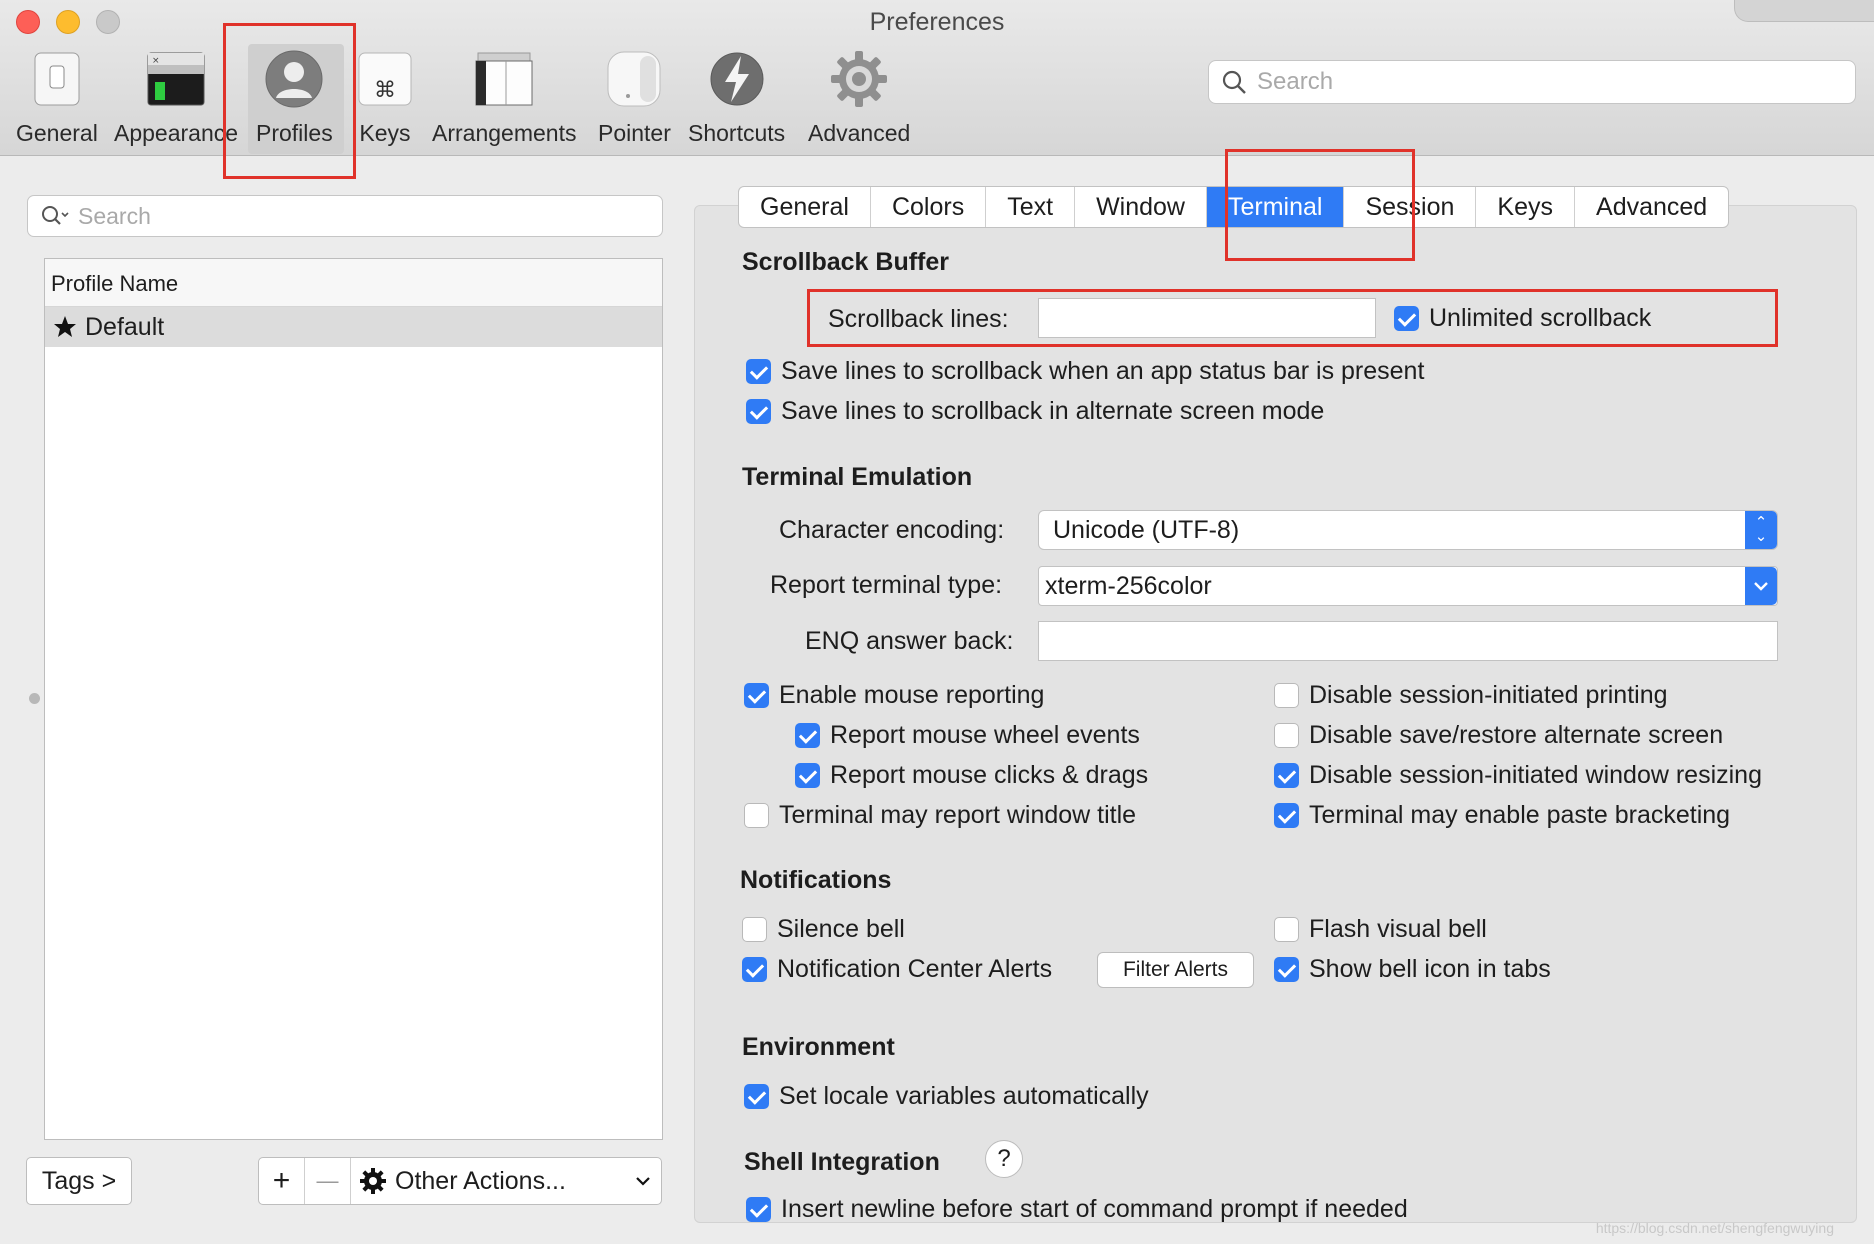 This screenshot has height=1244, width=1874. I want to click on report-terminal-type-value: xterm-256color, so click(1128, 585).